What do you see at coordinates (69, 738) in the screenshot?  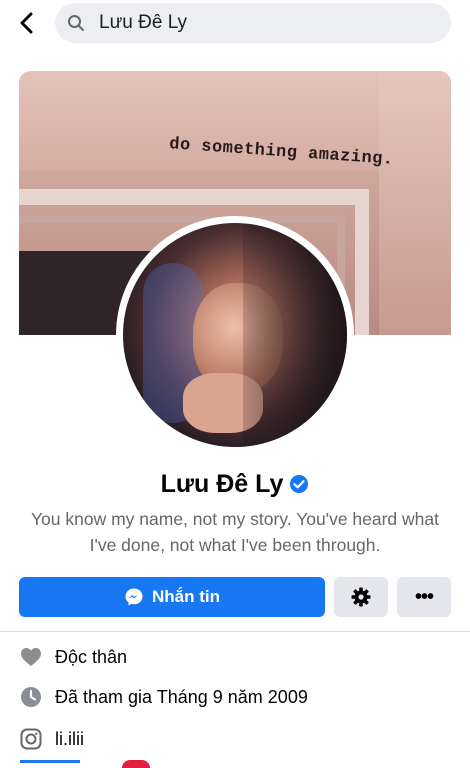 I see `detail-instagram-text: li.ilii` at bounding box center [69, 738].